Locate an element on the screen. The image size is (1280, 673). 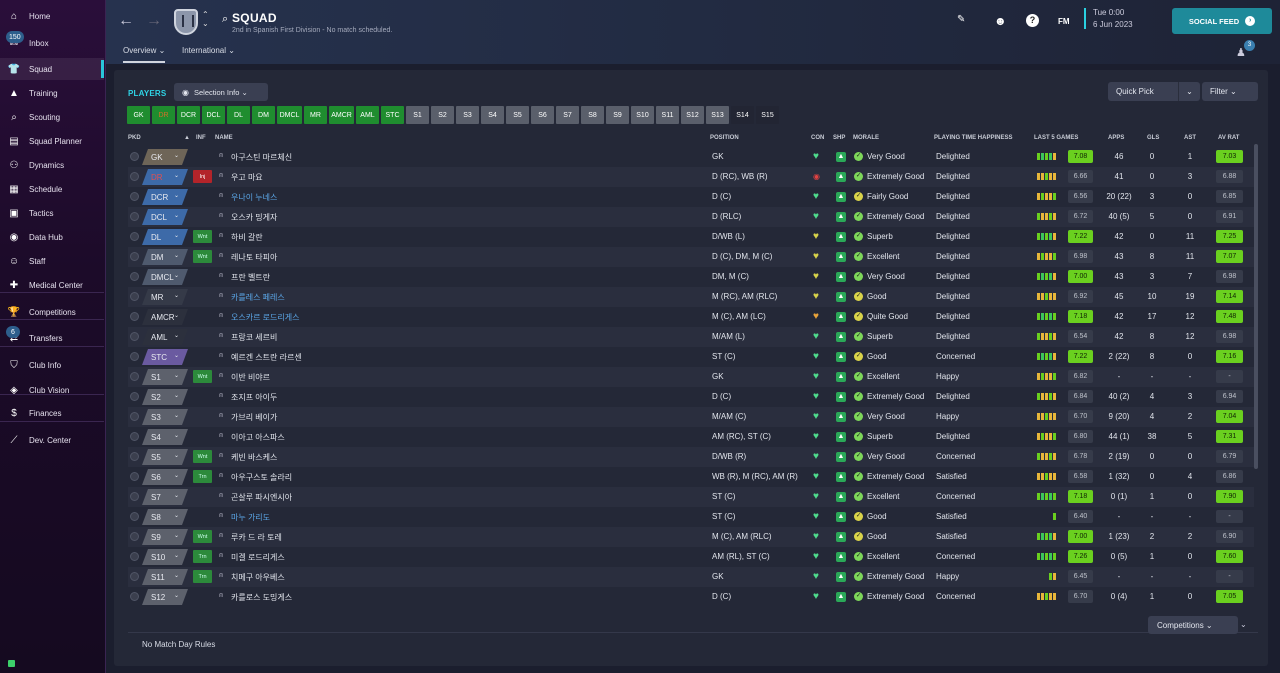
position-tab-s3: S3 is located at coordinates (467, 115).